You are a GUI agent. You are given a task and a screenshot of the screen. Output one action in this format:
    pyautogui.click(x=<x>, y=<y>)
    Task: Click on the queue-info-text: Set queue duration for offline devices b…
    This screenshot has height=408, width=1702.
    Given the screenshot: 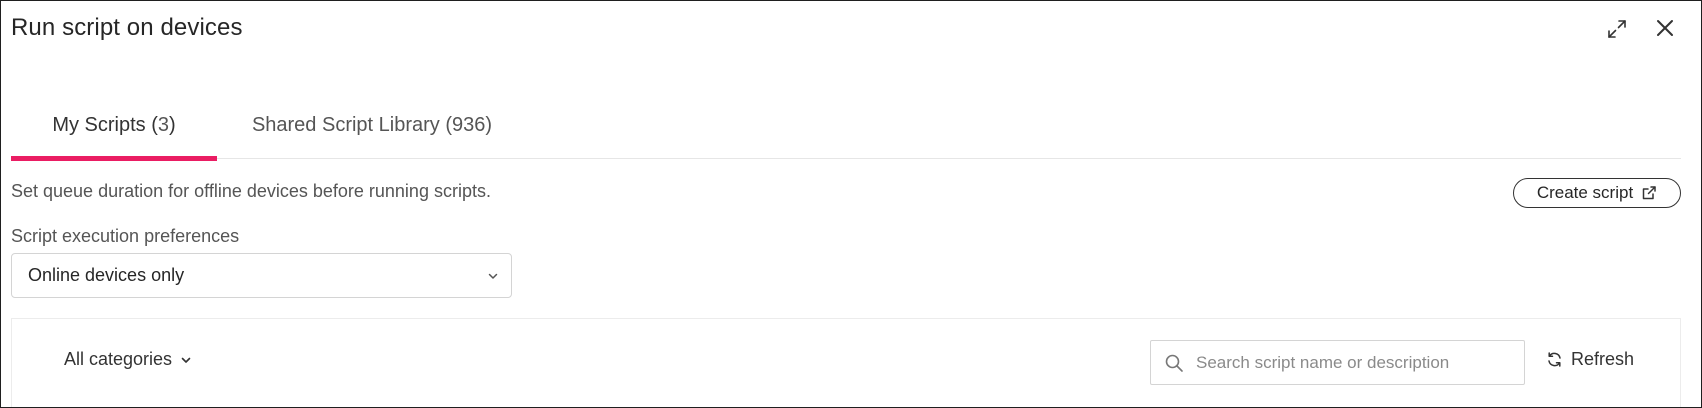 What is the action you would take?
    pyautogui.click(x=251, y=191)
    